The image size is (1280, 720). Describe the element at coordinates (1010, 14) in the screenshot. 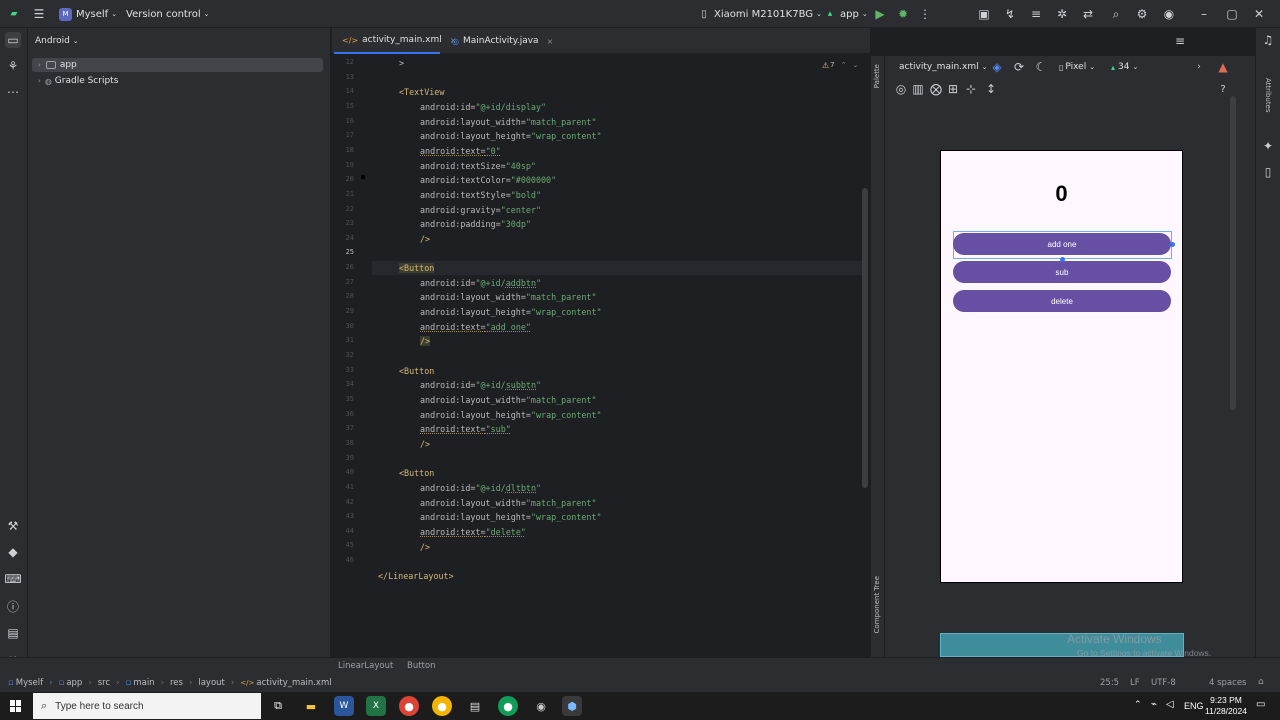

I see `apply-changes-icon: ↯` at that location.